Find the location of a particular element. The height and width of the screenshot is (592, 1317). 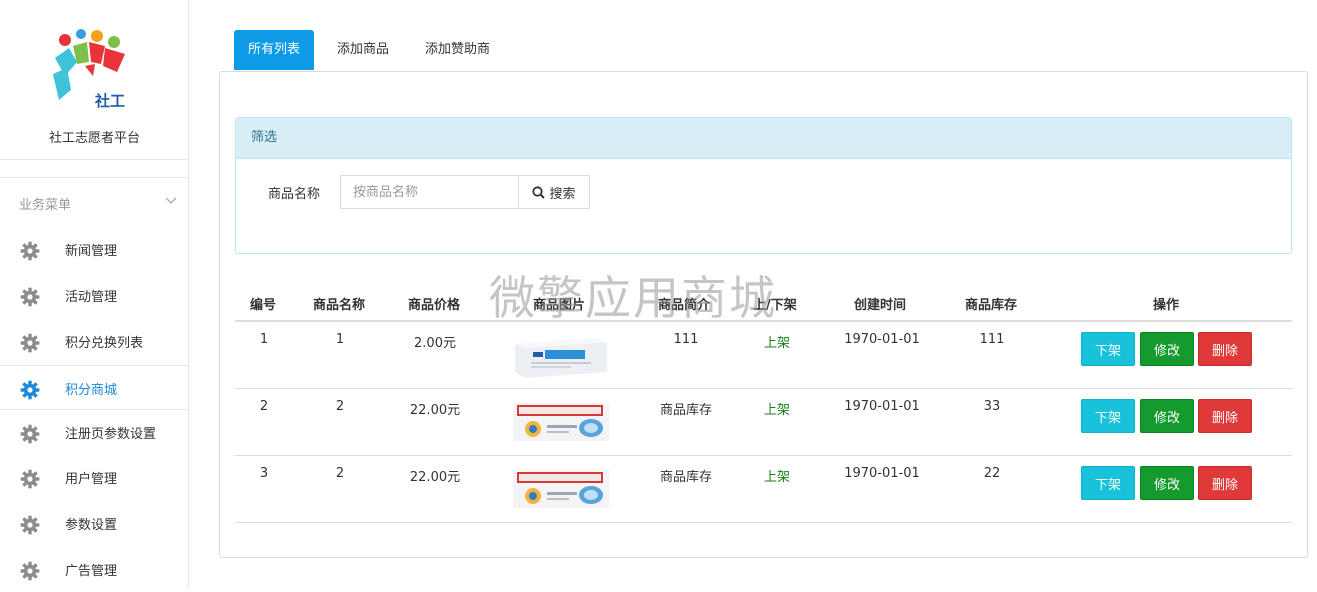

tab-add-sponsor: 添加赞助商 is located at coordinates (457, 50).